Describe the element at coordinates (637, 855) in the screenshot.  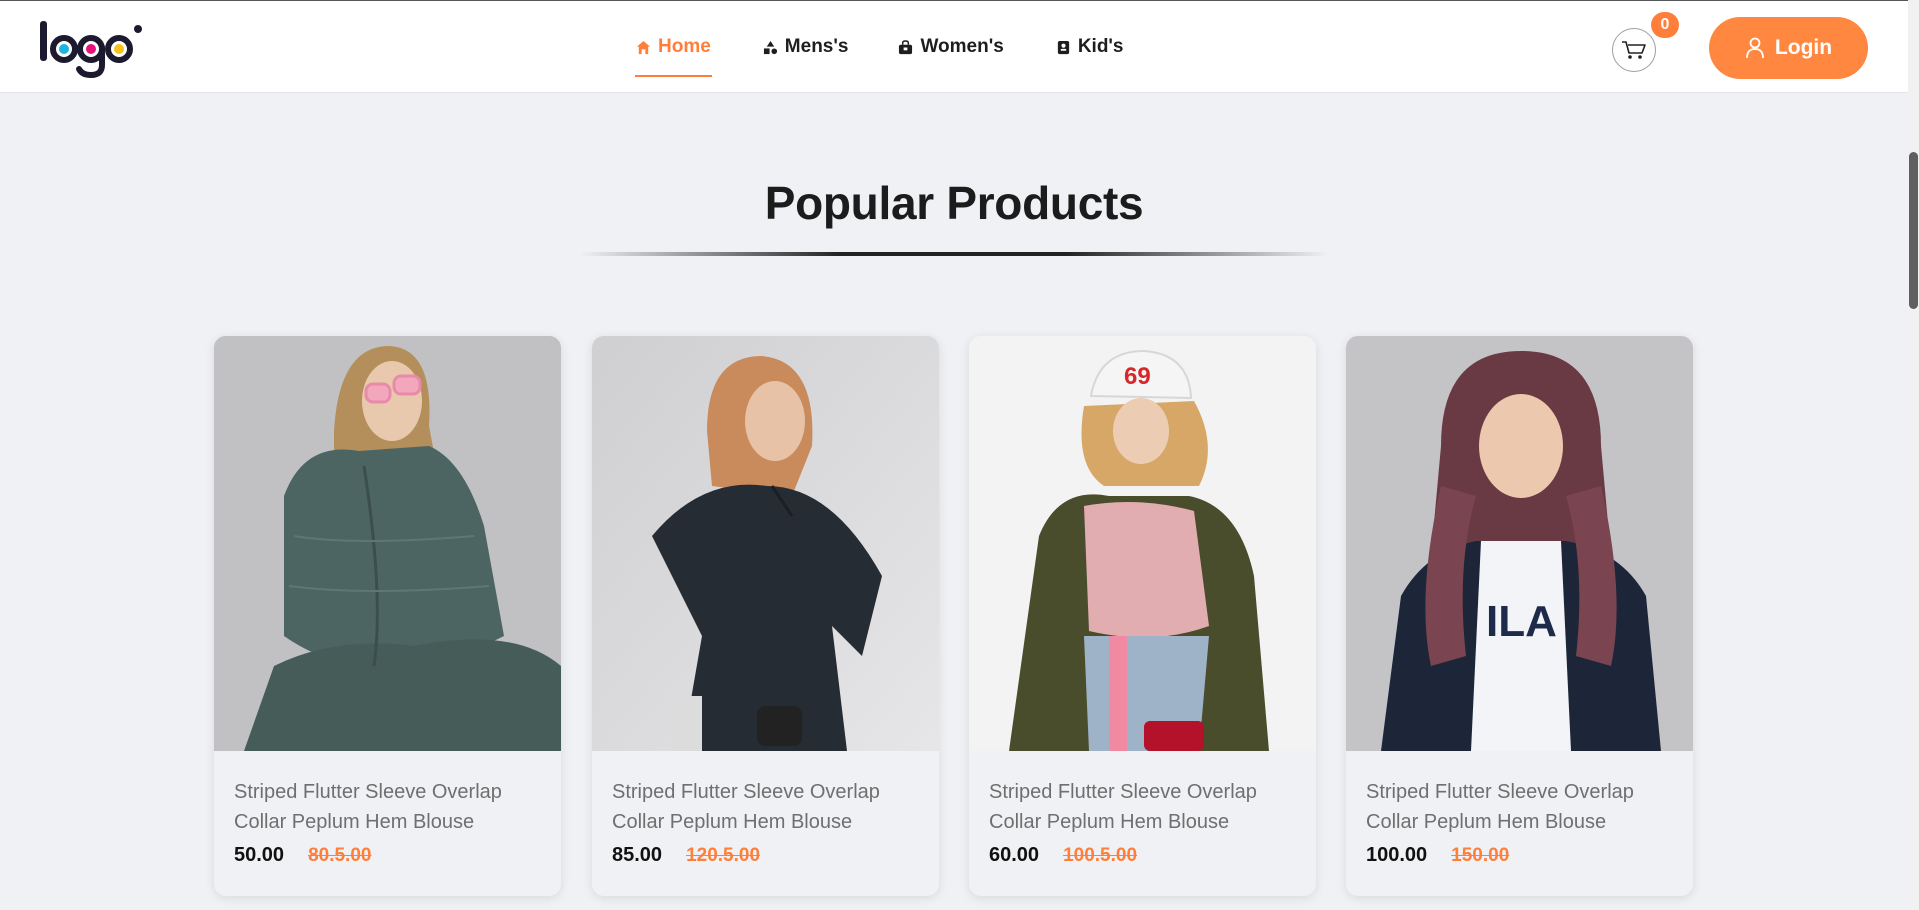
I see `product-price: 85.00` at that location.